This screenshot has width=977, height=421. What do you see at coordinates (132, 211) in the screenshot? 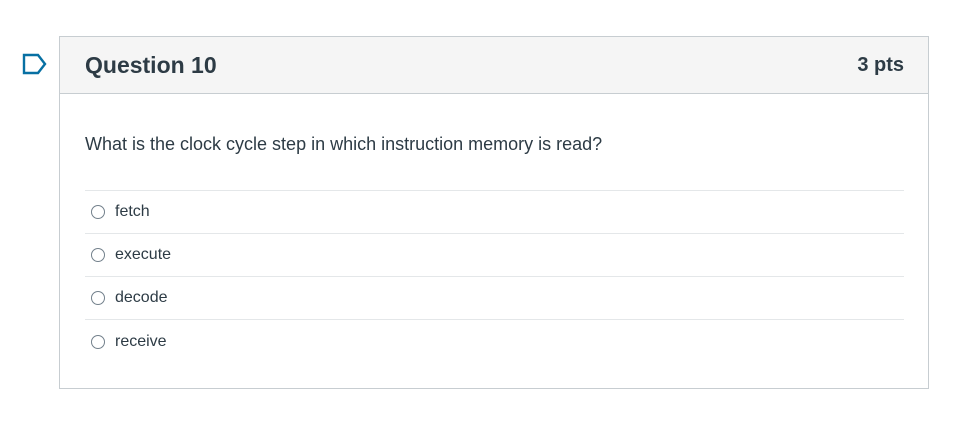
I see `answer-label: fetch` at bounding box center [132, 211].